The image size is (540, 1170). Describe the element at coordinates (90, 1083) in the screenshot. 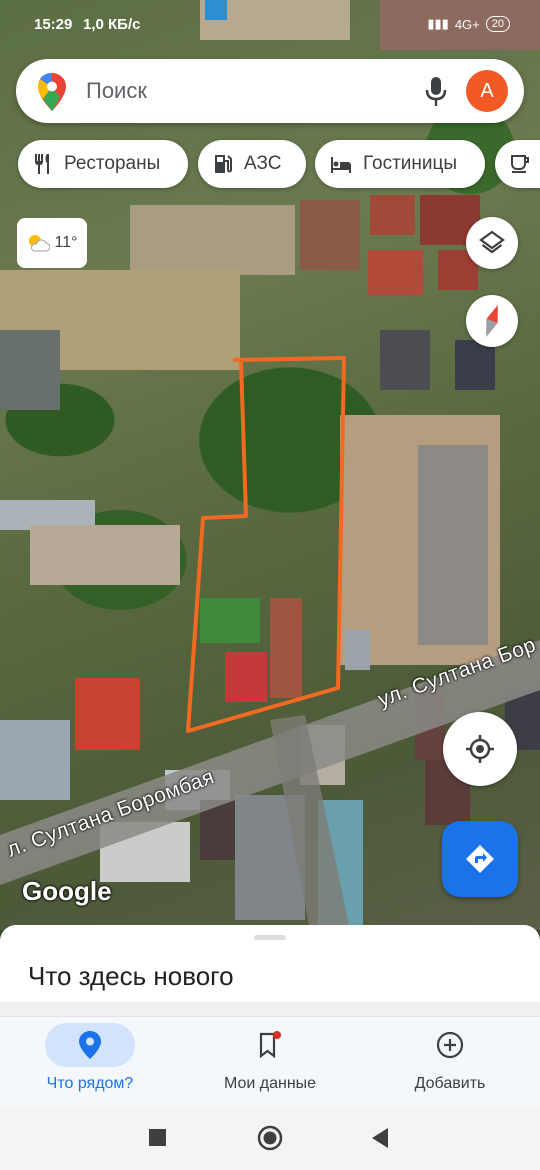

I see `nav-label: Что рядом?` at that location.